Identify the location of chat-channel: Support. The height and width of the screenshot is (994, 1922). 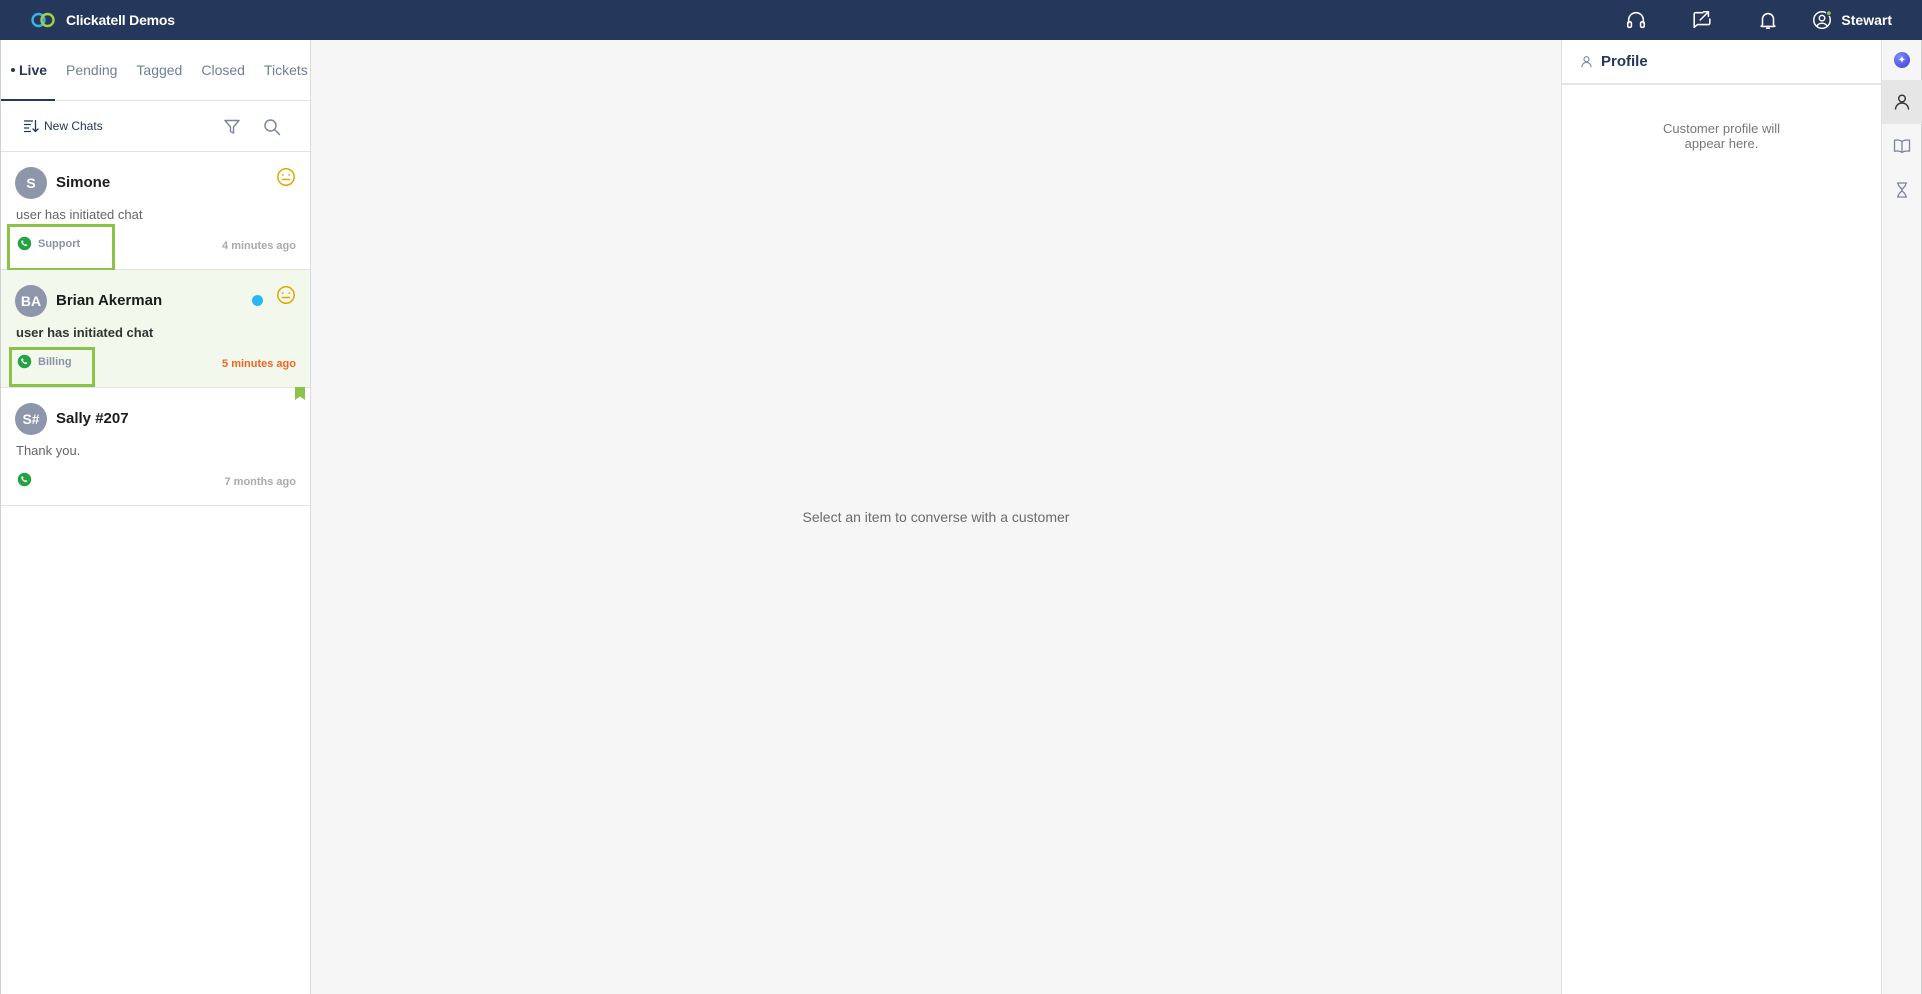
(48, 243).